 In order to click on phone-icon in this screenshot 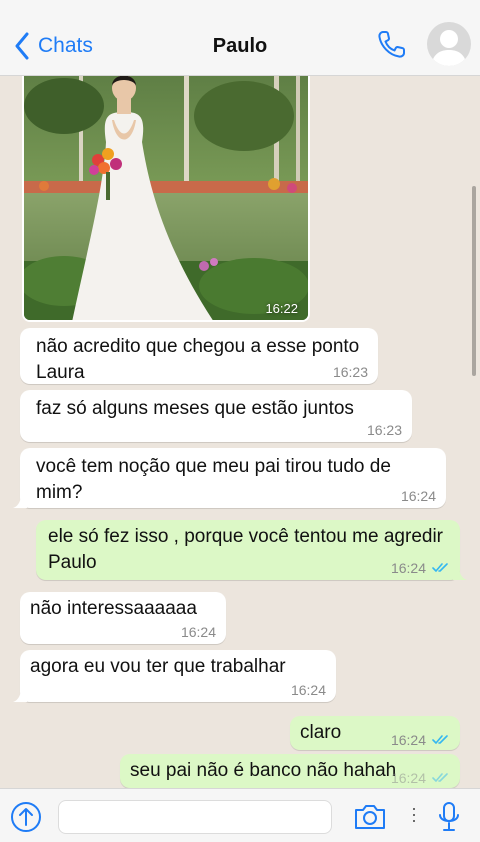, I will do `click(392, 44)`.